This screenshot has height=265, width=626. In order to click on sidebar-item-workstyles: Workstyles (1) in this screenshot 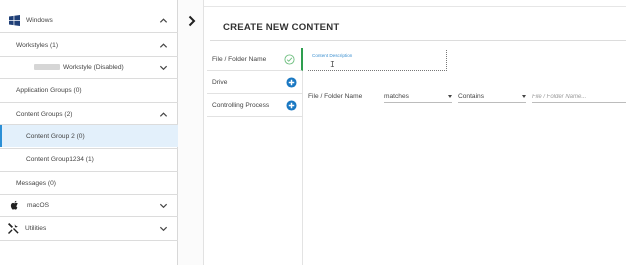, I will do `click(89, 45)`.